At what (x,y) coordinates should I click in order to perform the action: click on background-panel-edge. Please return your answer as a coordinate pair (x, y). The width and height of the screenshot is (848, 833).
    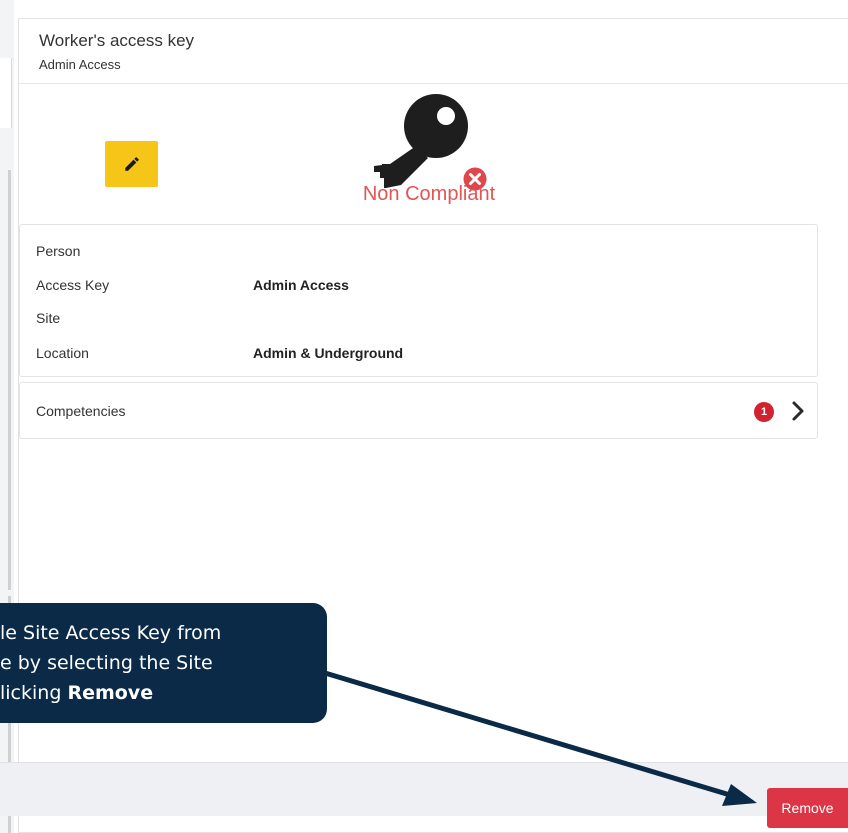
    Looking at the image, I should click on (6, 93).